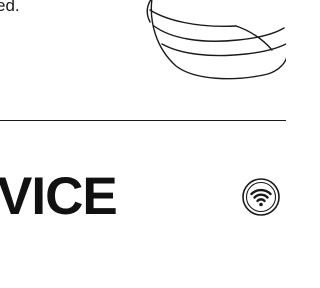  What do you see at coordinates (261, 197) in the screenshot?
I see `wifi-icon` at bounding box center [261, 197].